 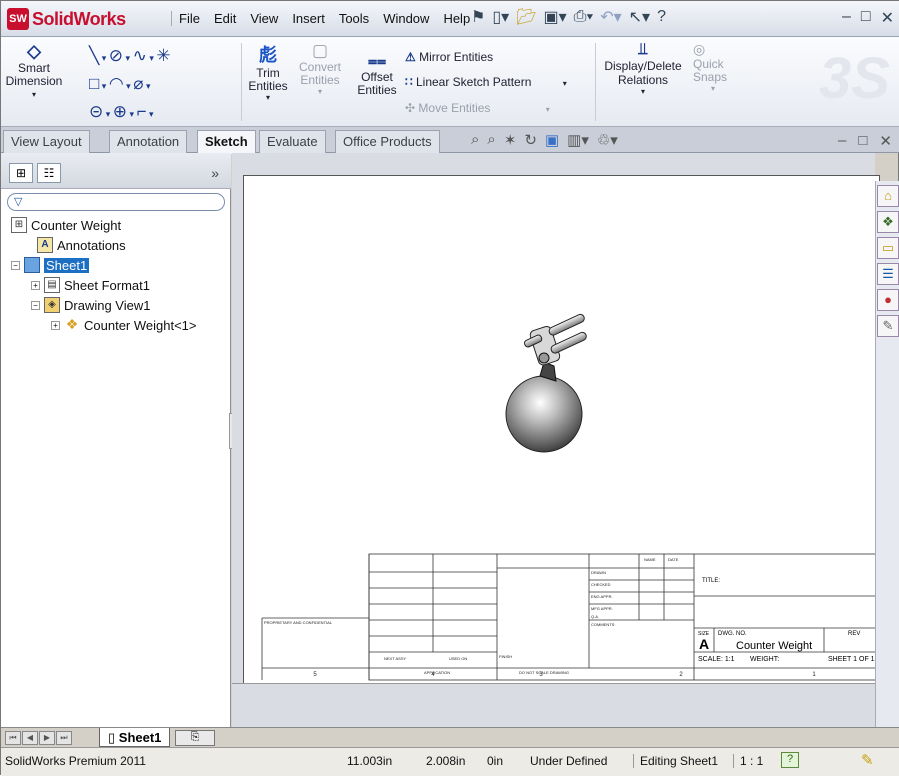 I want to click on display-style-icon: ▣, so click(x=552, y=140).